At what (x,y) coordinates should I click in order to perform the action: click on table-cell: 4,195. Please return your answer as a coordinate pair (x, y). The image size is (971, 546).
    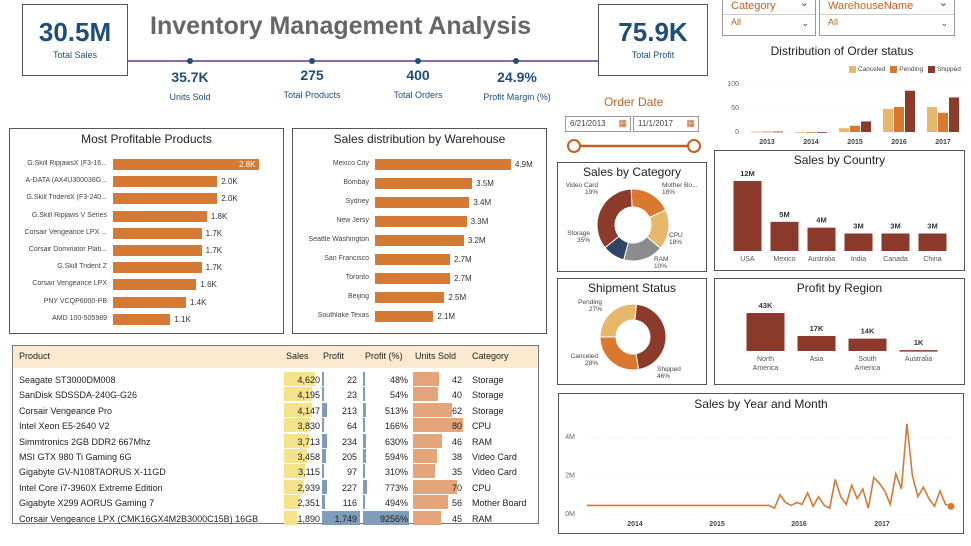
    Looking at the image, I should click on (308, 395).